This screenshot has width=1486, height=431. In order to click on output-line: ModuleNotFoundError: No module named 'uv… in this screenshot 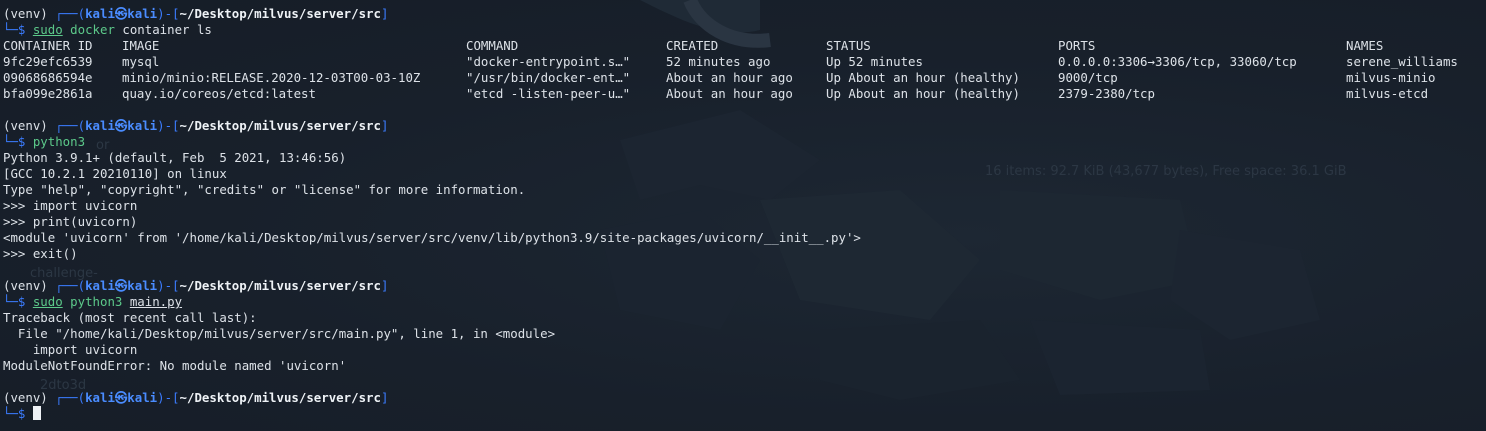, I will do `click(175, 365)`.